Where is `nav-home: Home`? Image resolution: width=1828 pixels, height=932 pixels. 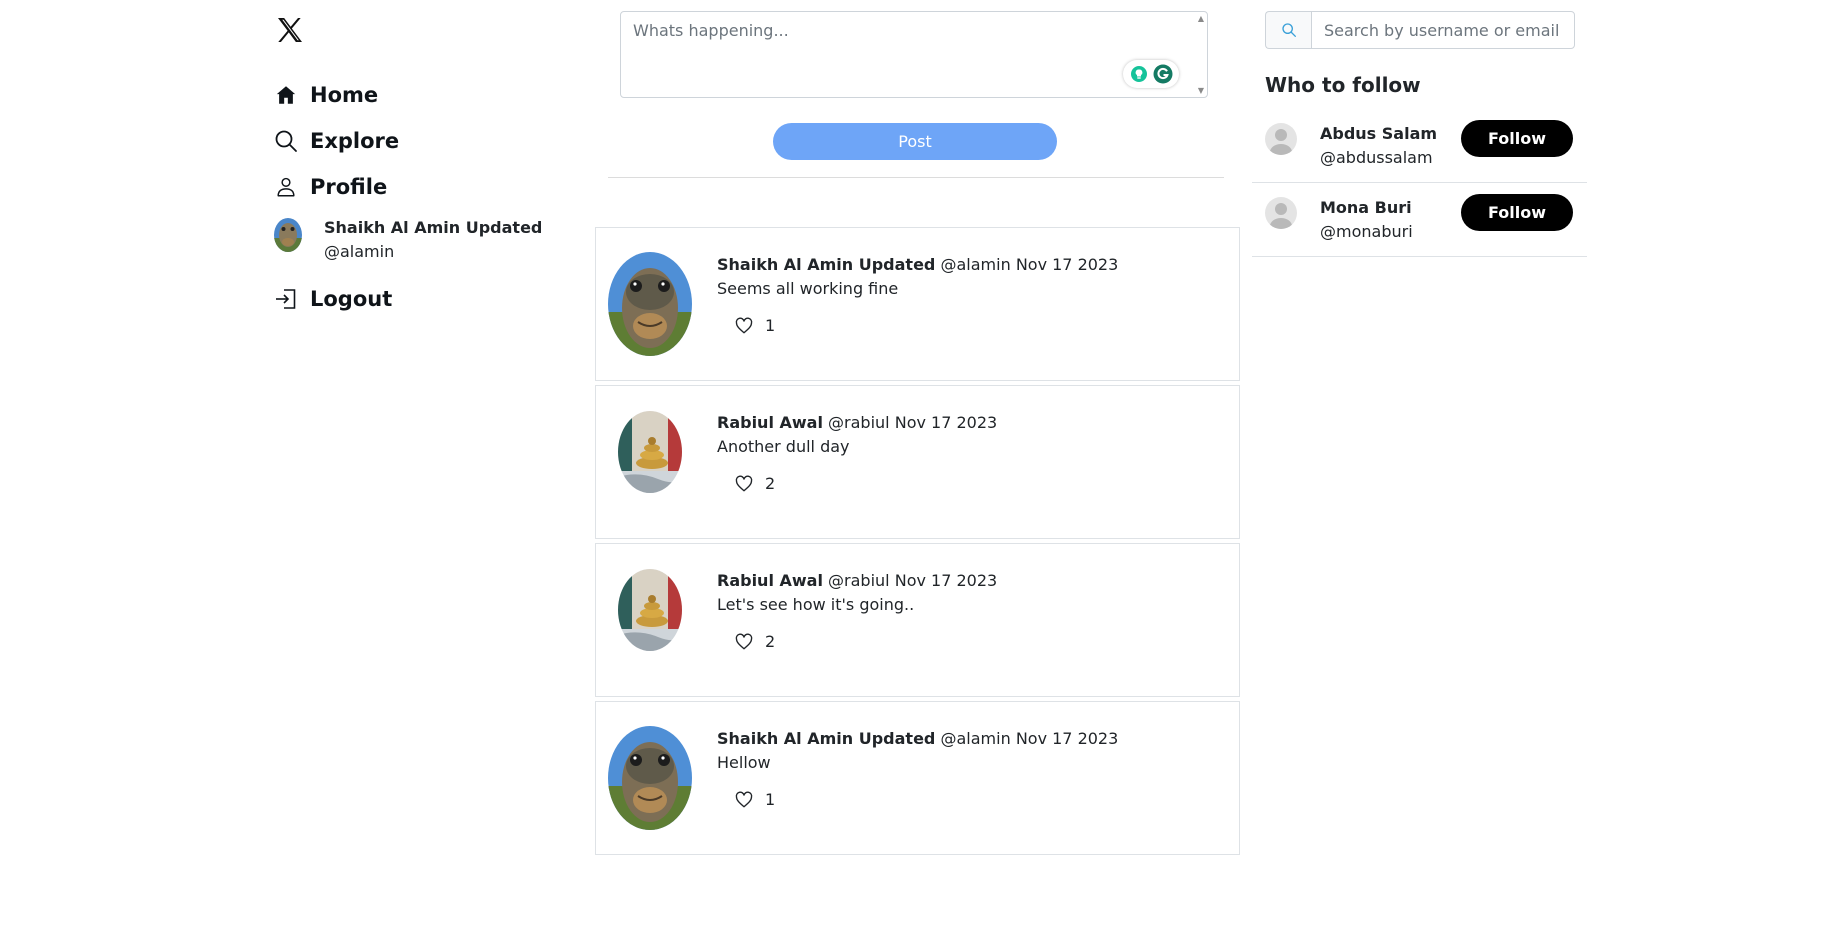 nav-home: Home is located at coordinates (424, 95).